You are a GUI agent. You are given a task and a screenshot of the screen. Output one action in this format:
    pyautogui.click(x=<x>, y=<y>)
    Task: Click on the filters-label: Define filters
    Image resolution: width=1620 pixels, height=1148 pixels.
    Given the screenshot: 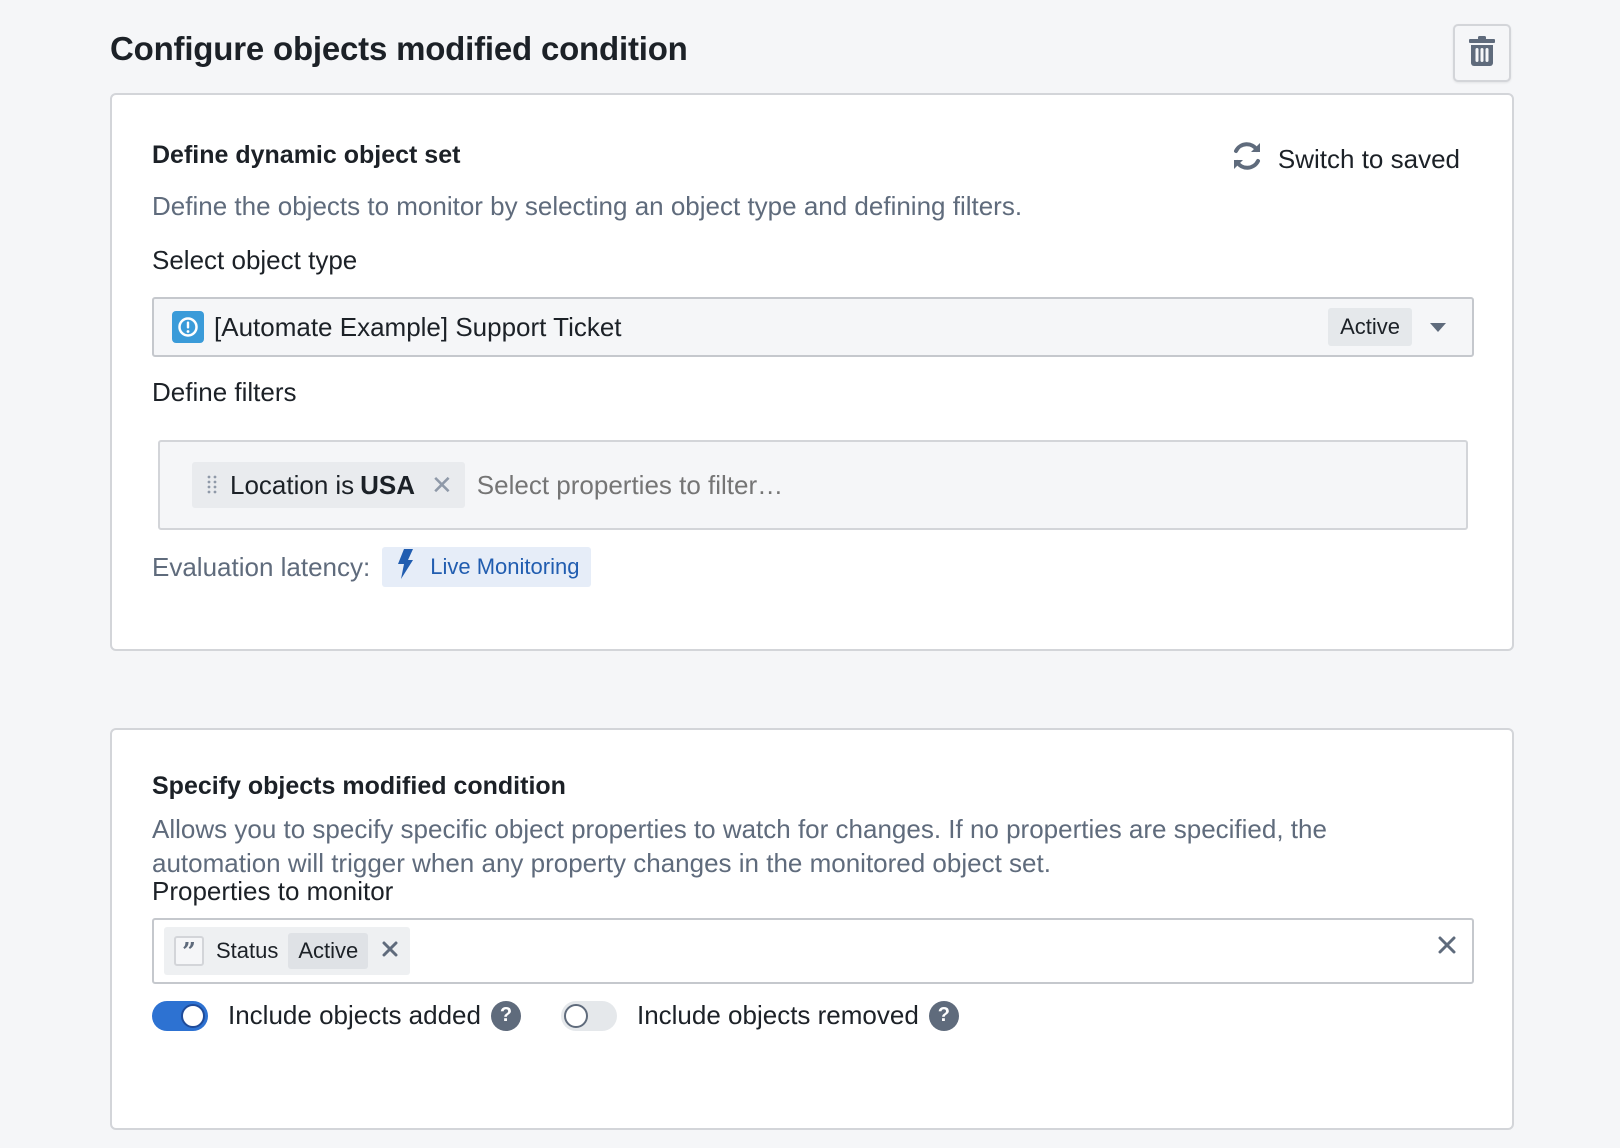 What is the action you would take?
    pyautogui.click(x=224, y=392)
    